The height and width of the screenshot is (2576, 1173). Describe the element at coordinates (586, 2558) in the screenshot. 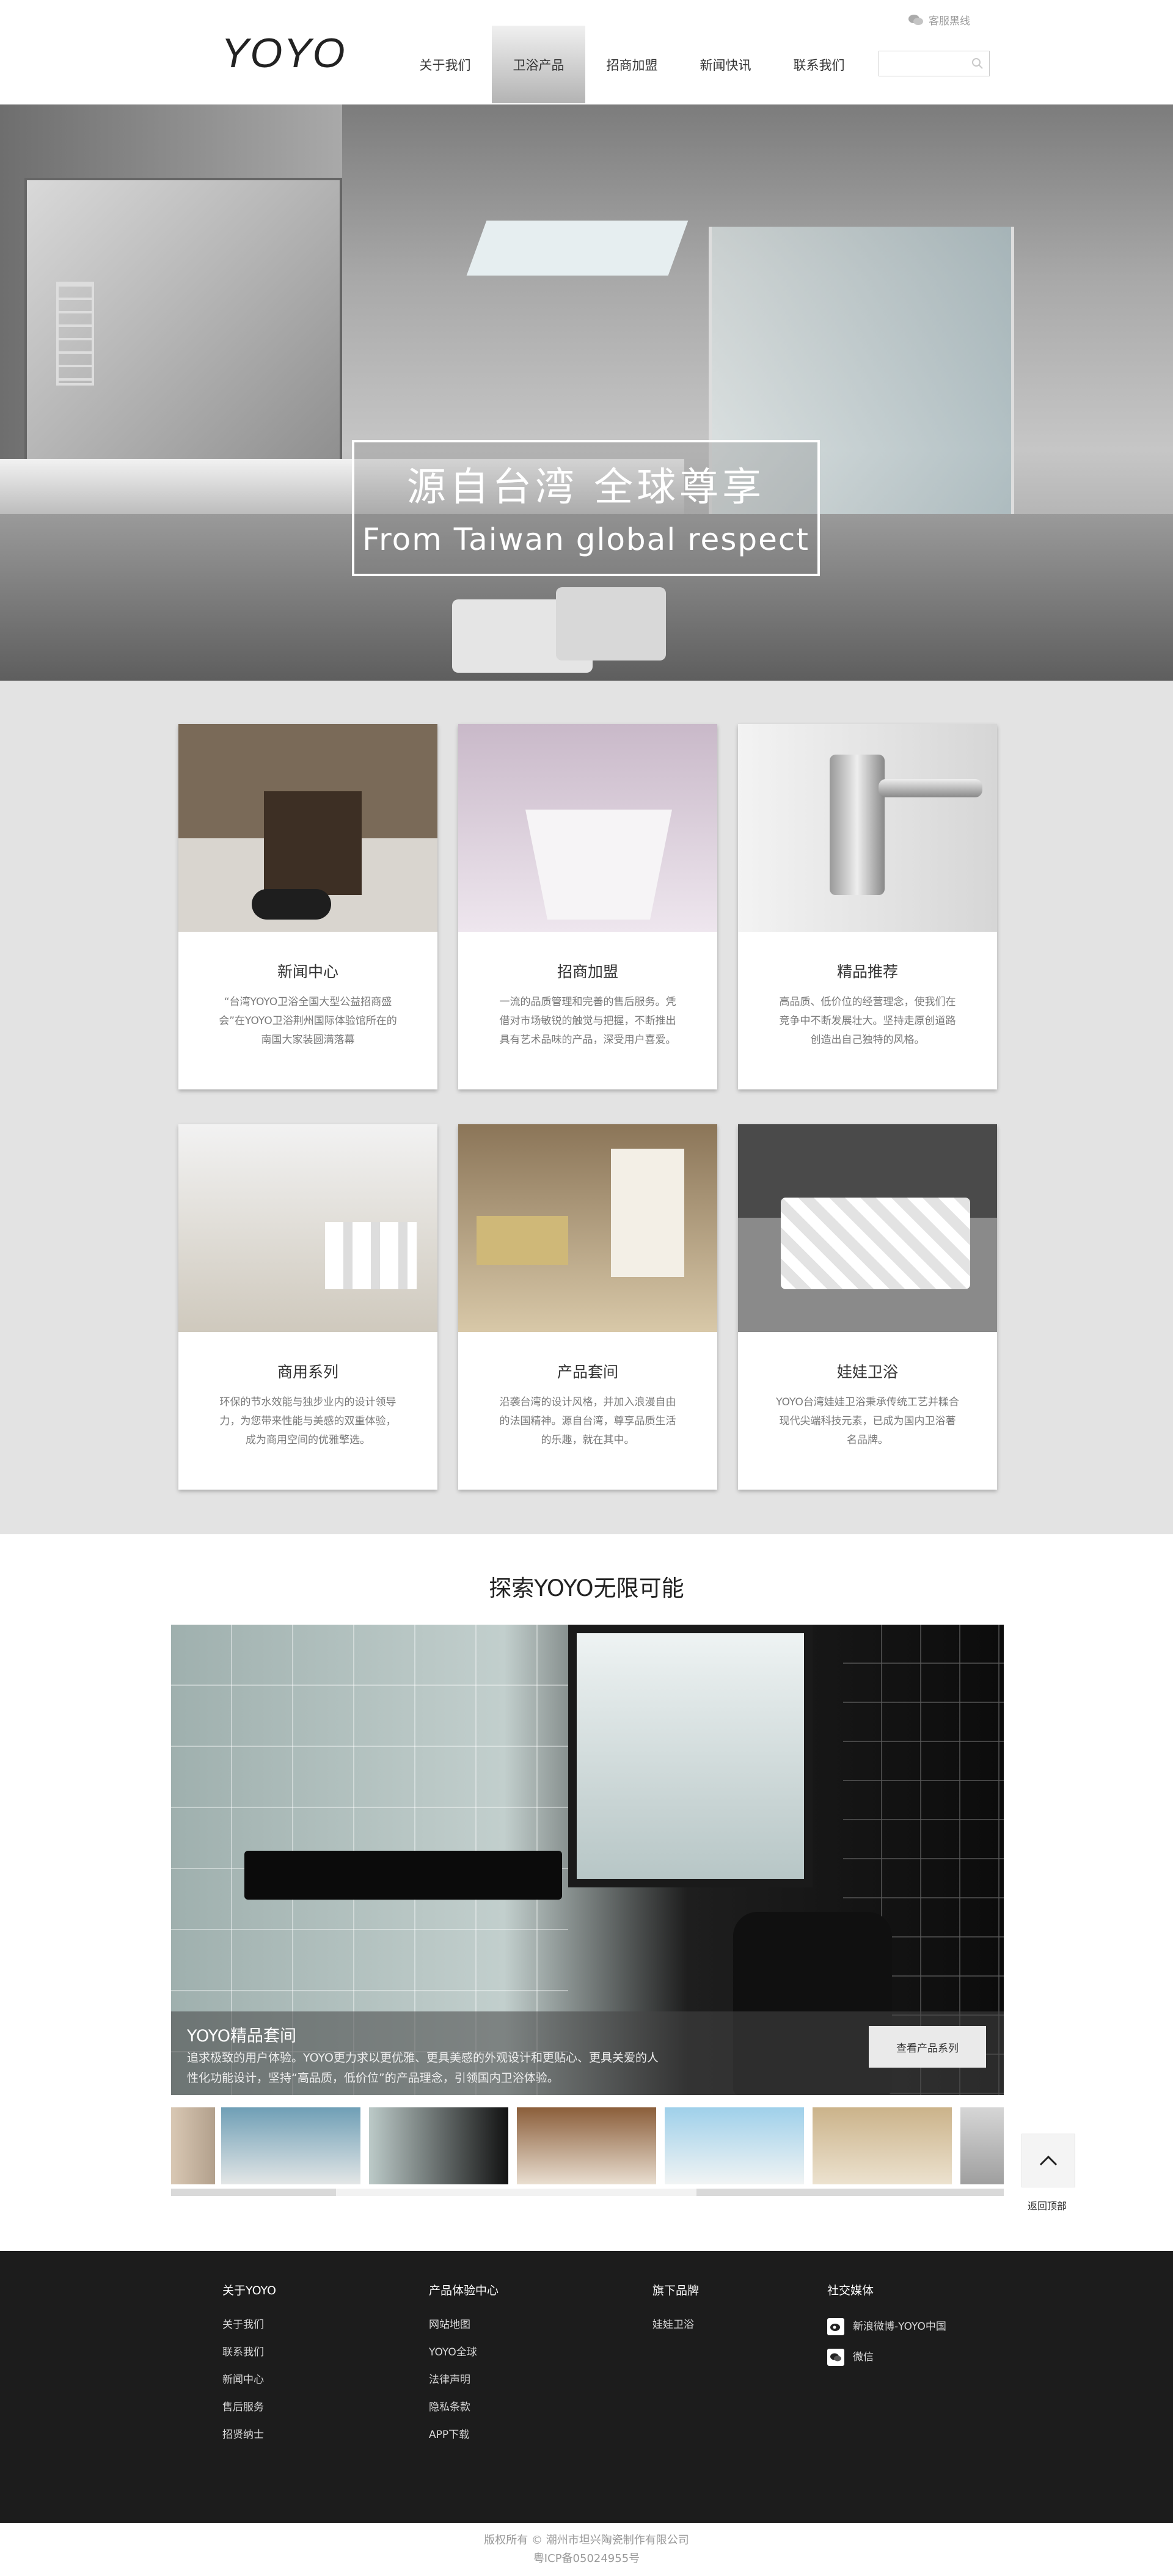

I see `icp-license-text: 粤ICP备05024955号` at that location.